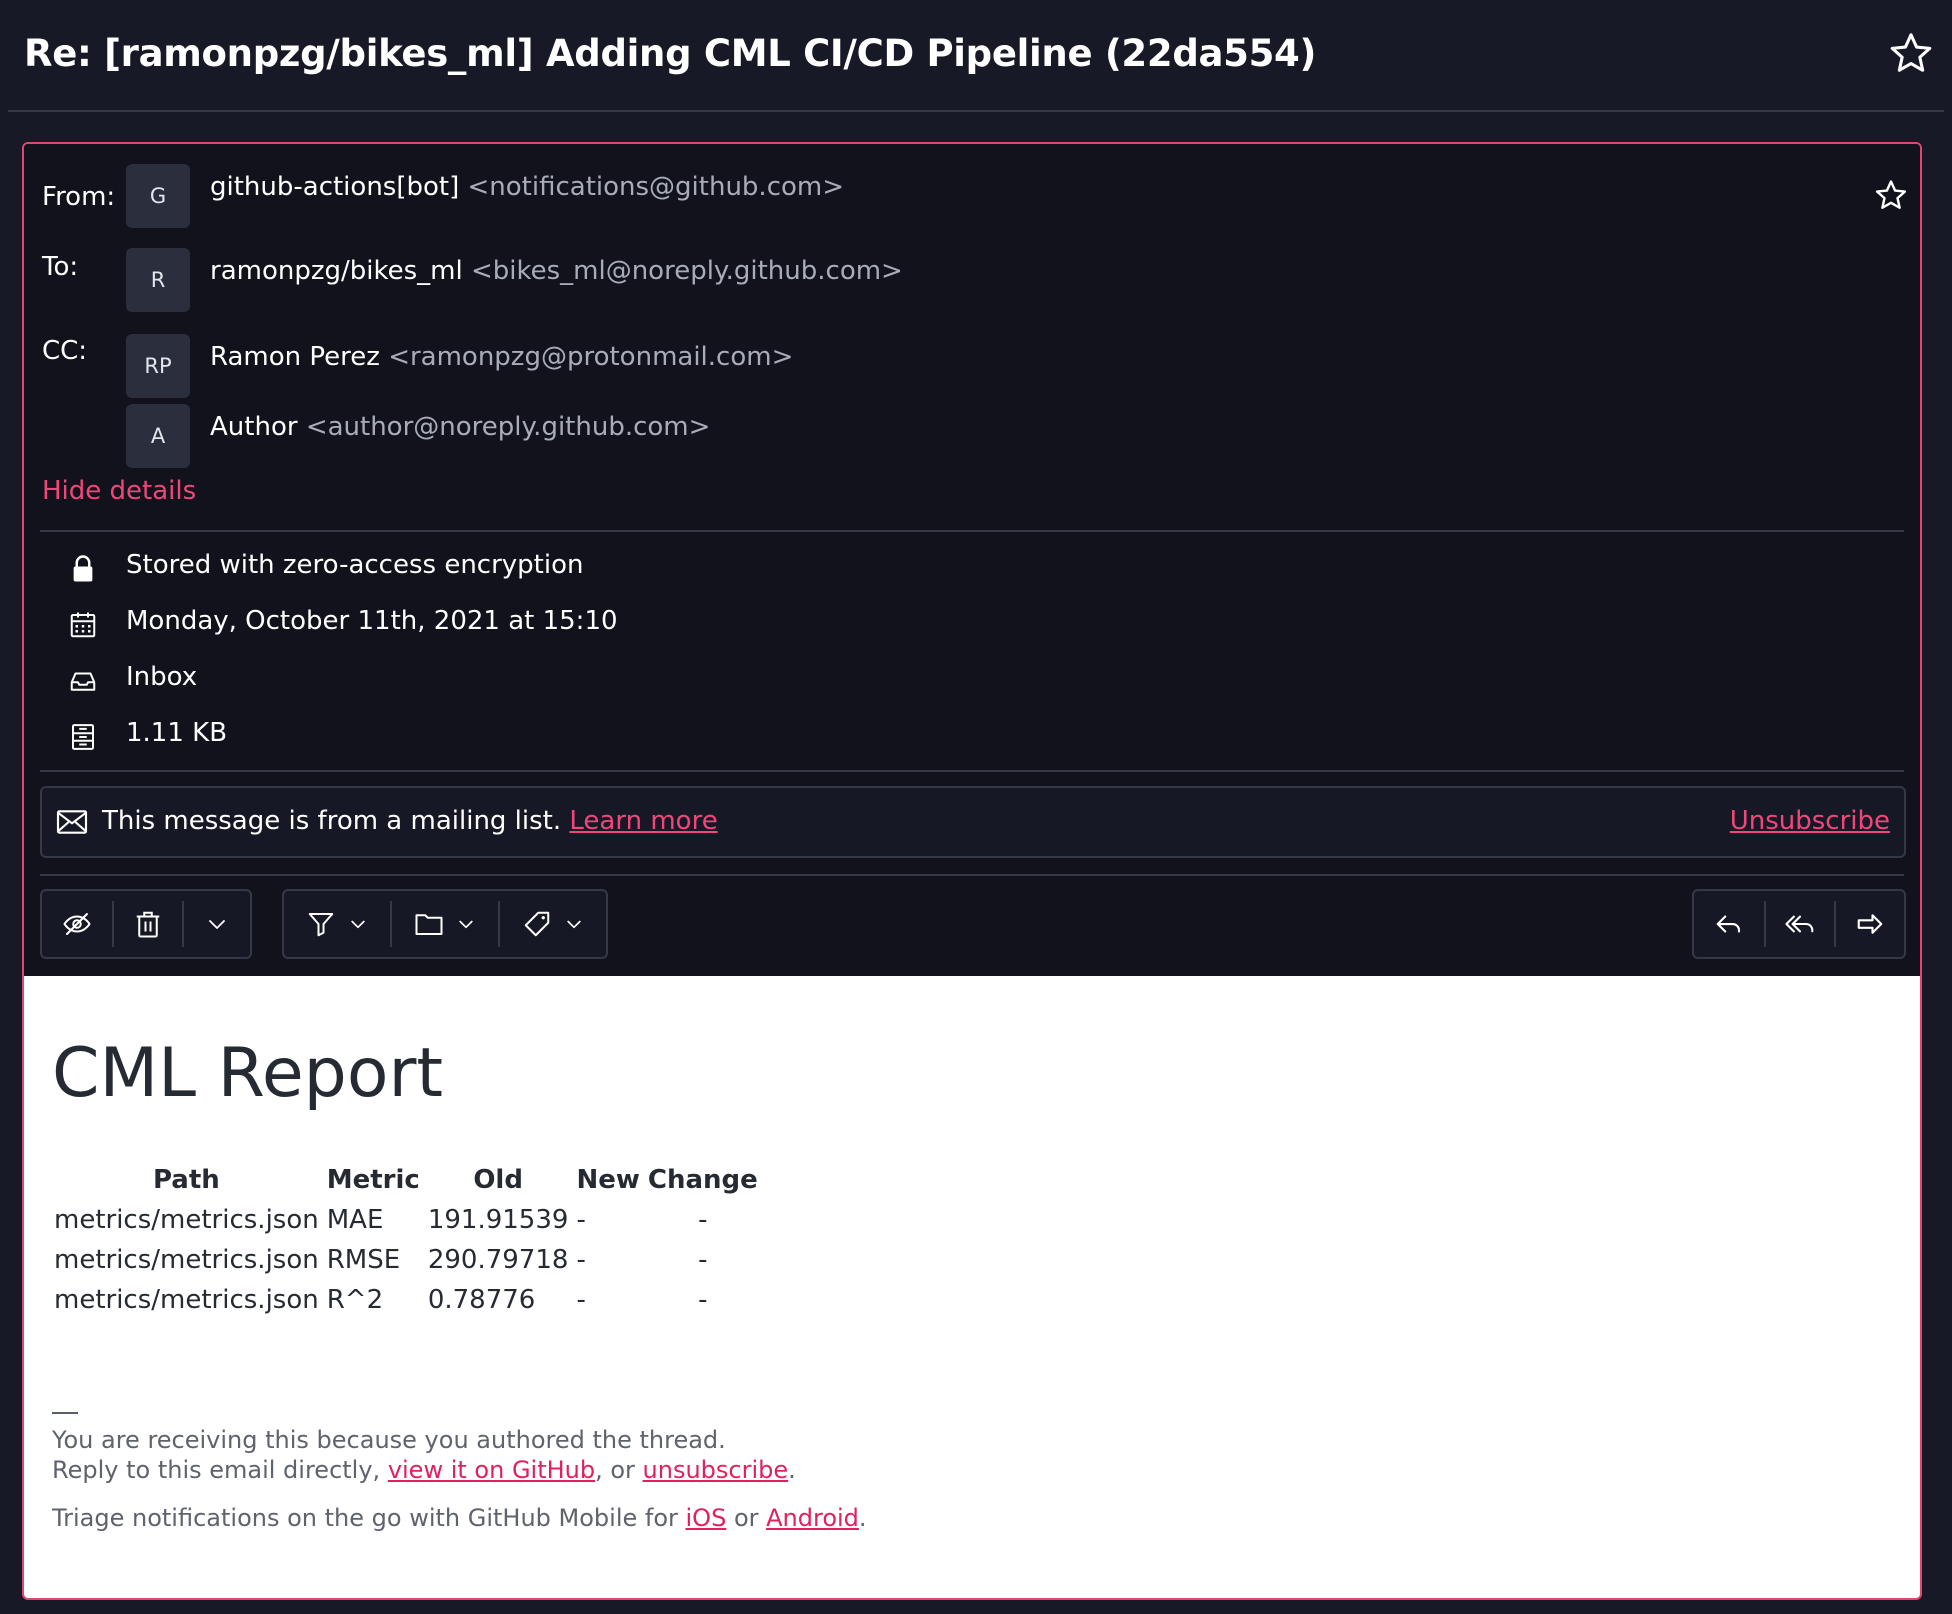 The height and width of the screenshot is (1614, 1952). Describe the element at coordinates (508, 427) in the screenshot. I see `cc-address: <author@noreply.github.com>` at that location.